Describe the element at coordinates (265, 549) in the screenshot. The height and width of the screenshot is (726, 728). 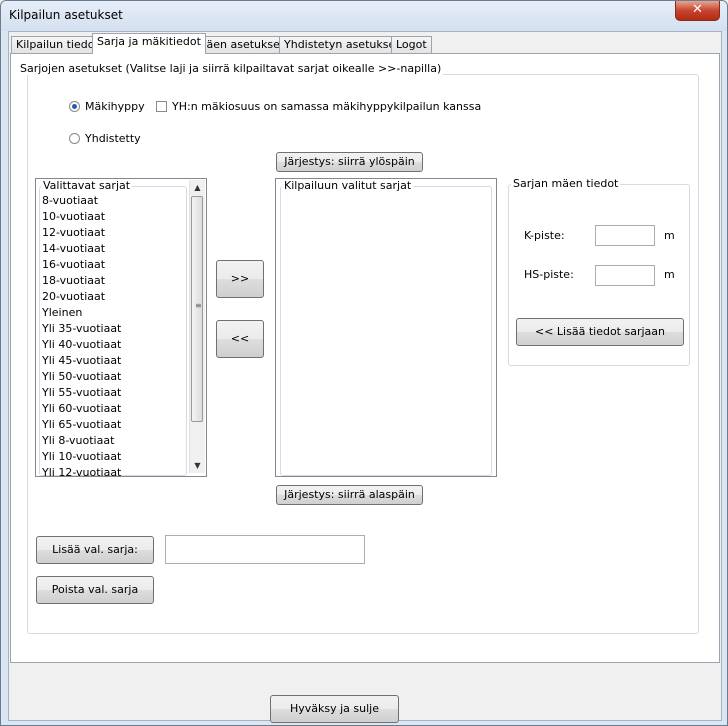
I see `add-series-input` at that location.